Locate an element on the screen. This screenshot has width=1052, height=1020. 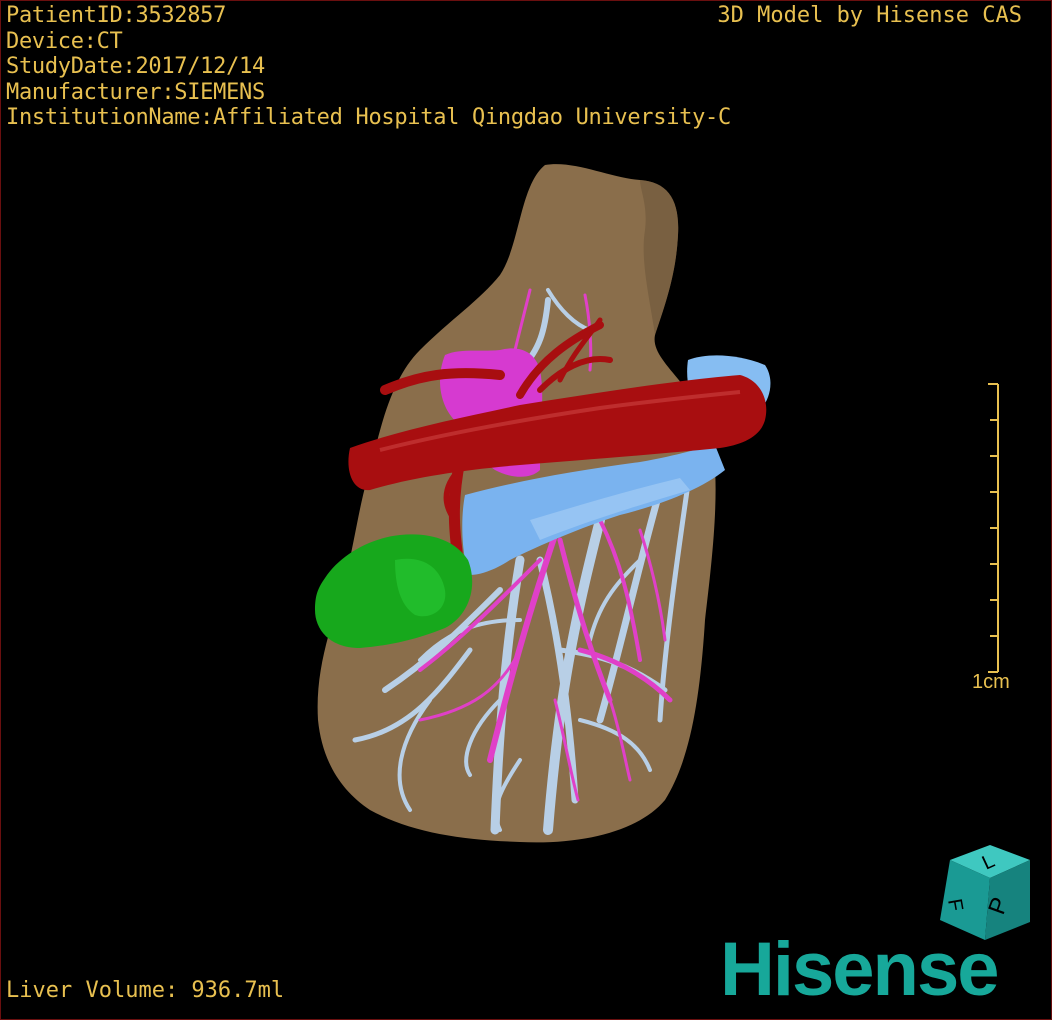
liver-volume: Liver Volume: 936.7ml is located at coordinates (145, 990).